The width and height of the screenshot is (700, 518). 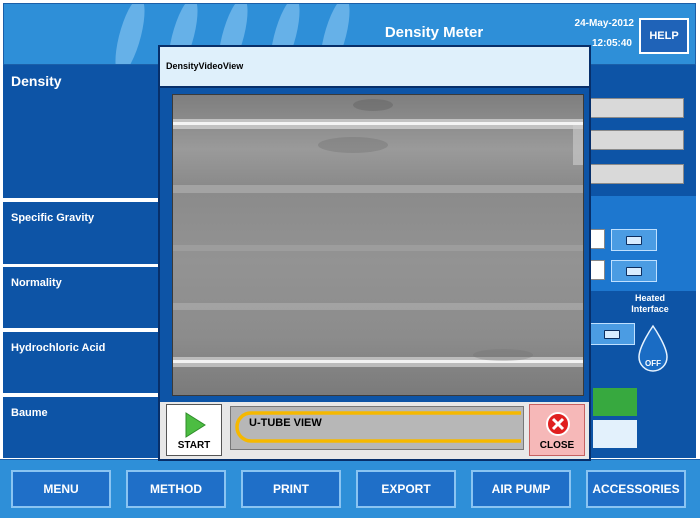 I want to click on specific-gravity-panel: Specific Gravity, so click(x=80, y=233).